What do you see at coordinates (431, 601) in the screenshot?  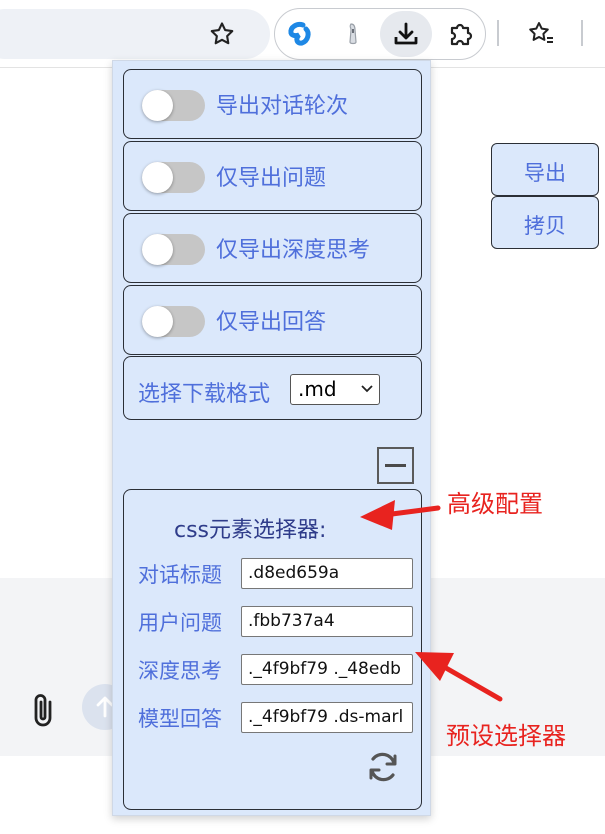 I see `annotation-arrows` at bounding box center [431, 601].